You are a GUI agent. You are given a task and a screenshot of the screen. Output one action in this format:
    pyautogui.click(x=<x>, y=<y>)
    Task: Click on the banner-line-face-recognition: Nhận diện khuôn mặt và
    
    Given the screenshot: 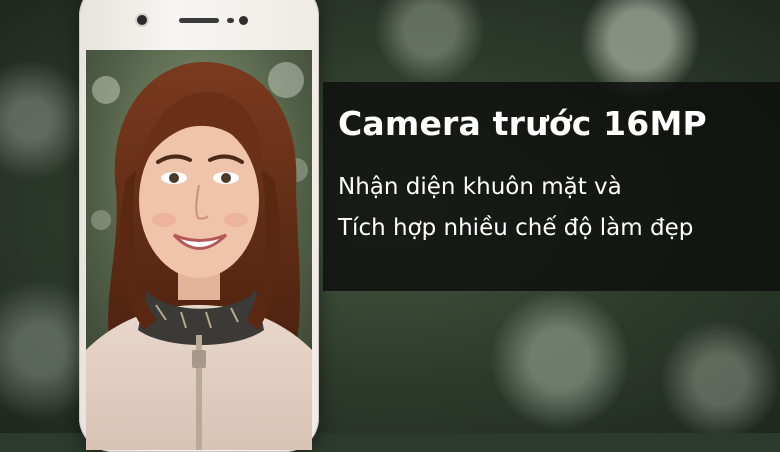 What is the action you would take?
    pyautogui.click(x=480, y=187)
    